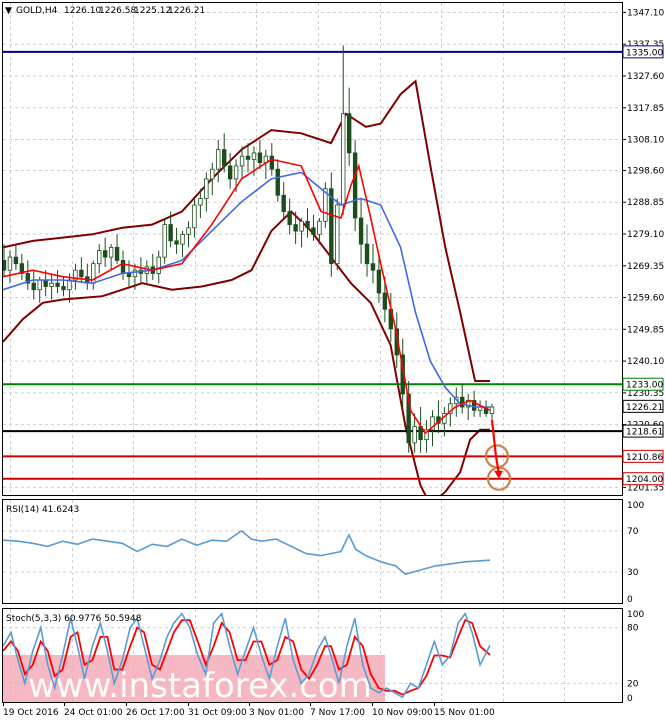  I want to click on price-tick-label: 1269.35, so click(645, 267).